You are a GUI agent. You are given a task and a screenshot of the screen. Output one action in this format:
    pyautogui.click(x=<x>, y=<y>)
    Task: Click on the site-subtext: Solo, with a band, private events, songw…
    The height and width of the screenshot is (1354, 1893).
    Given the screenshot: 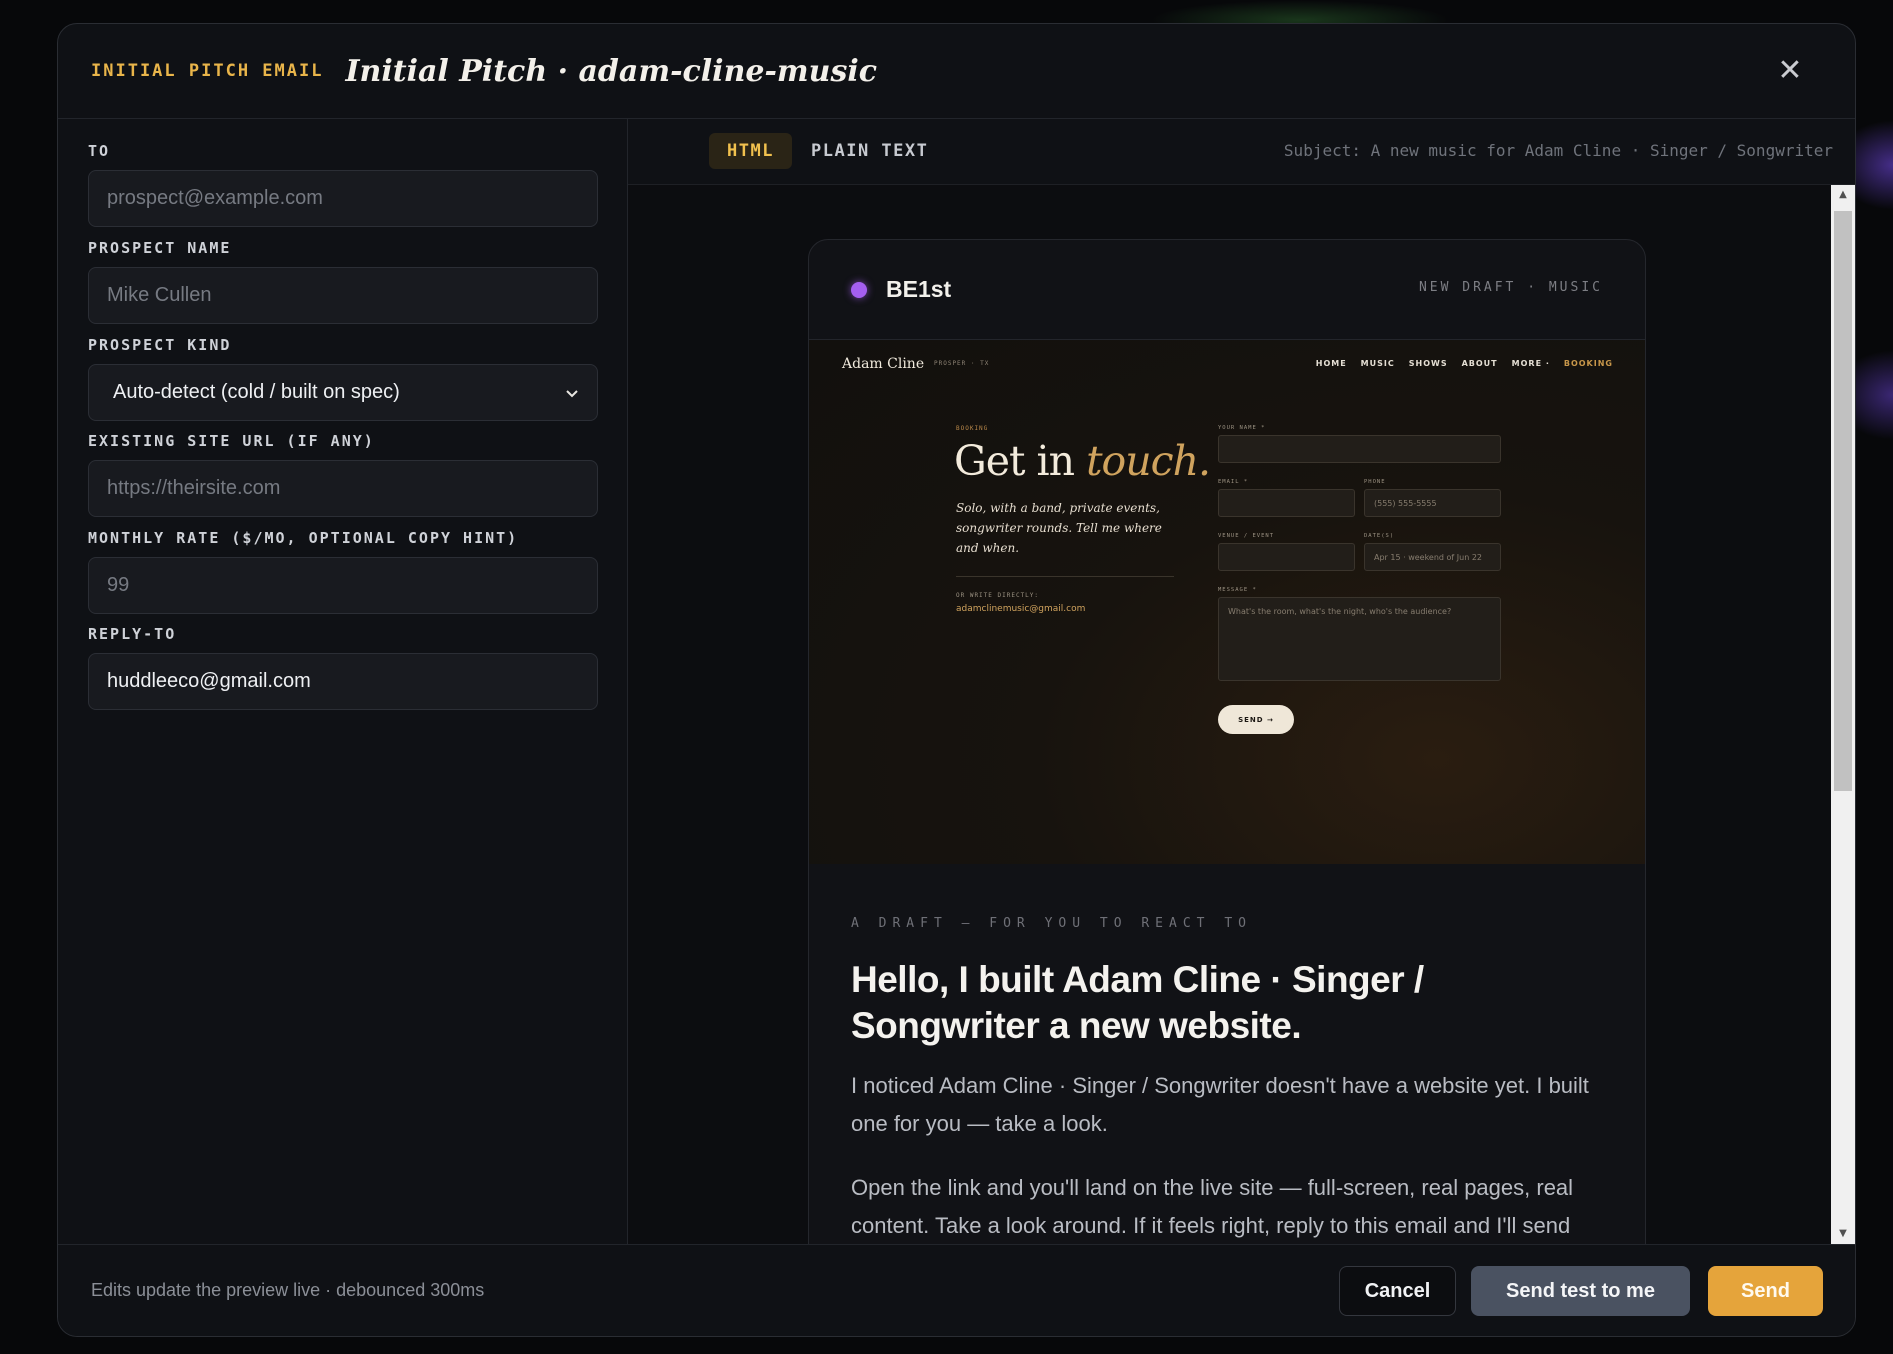 What is the action you would take?
    pyautogui.click(x=1059, y=528)
    